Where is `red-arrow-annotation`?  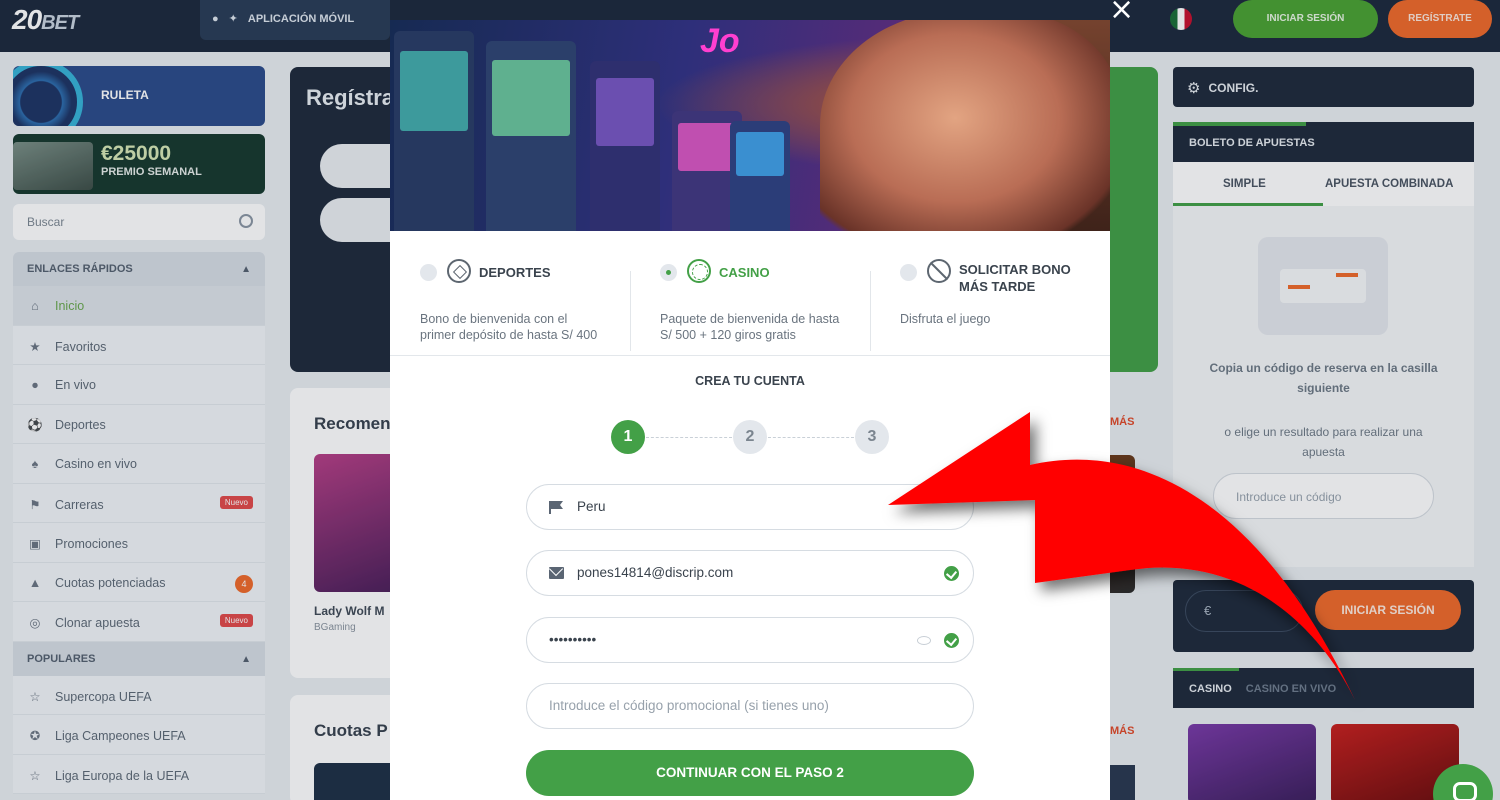 red-arrow-annotation is located at coordinates (1121, 556).